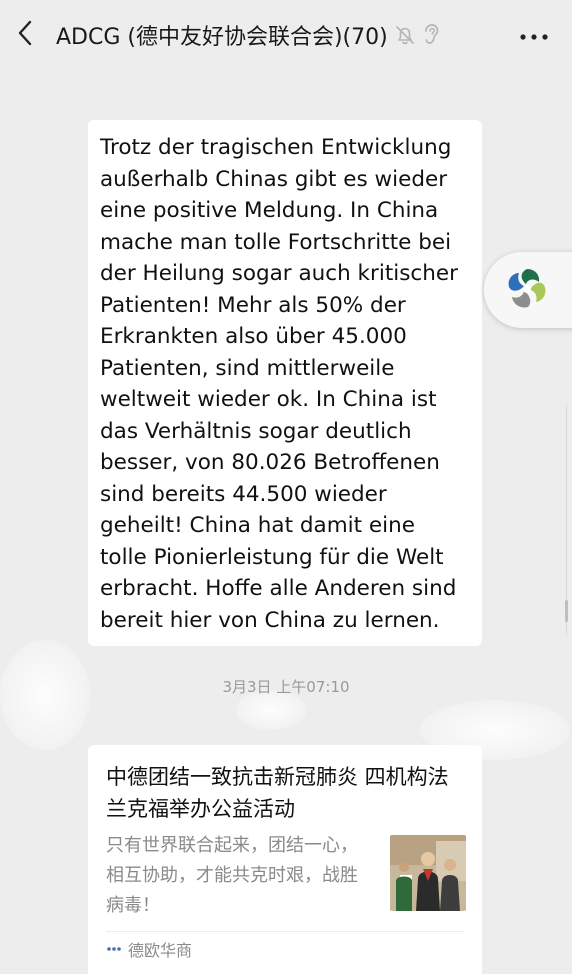 This screenshot has width=572, height=974. What do you see at coordinates (160, 950) in the screenshot?
I see `link-card-source-name: 德欧华商` at bounding box center [160, 950].